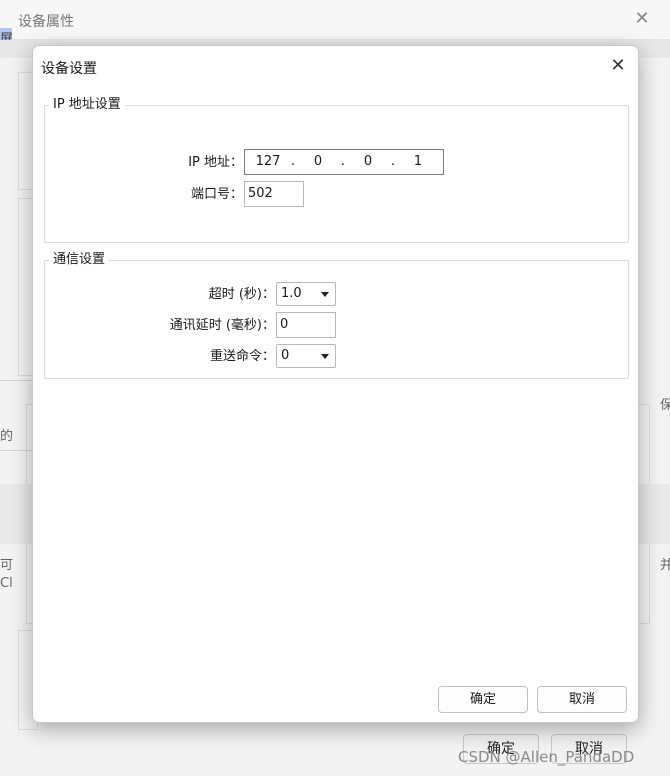 The width and height of the screenshot is (670, 776). I want to click on port-input: 502, so click(274, 194).